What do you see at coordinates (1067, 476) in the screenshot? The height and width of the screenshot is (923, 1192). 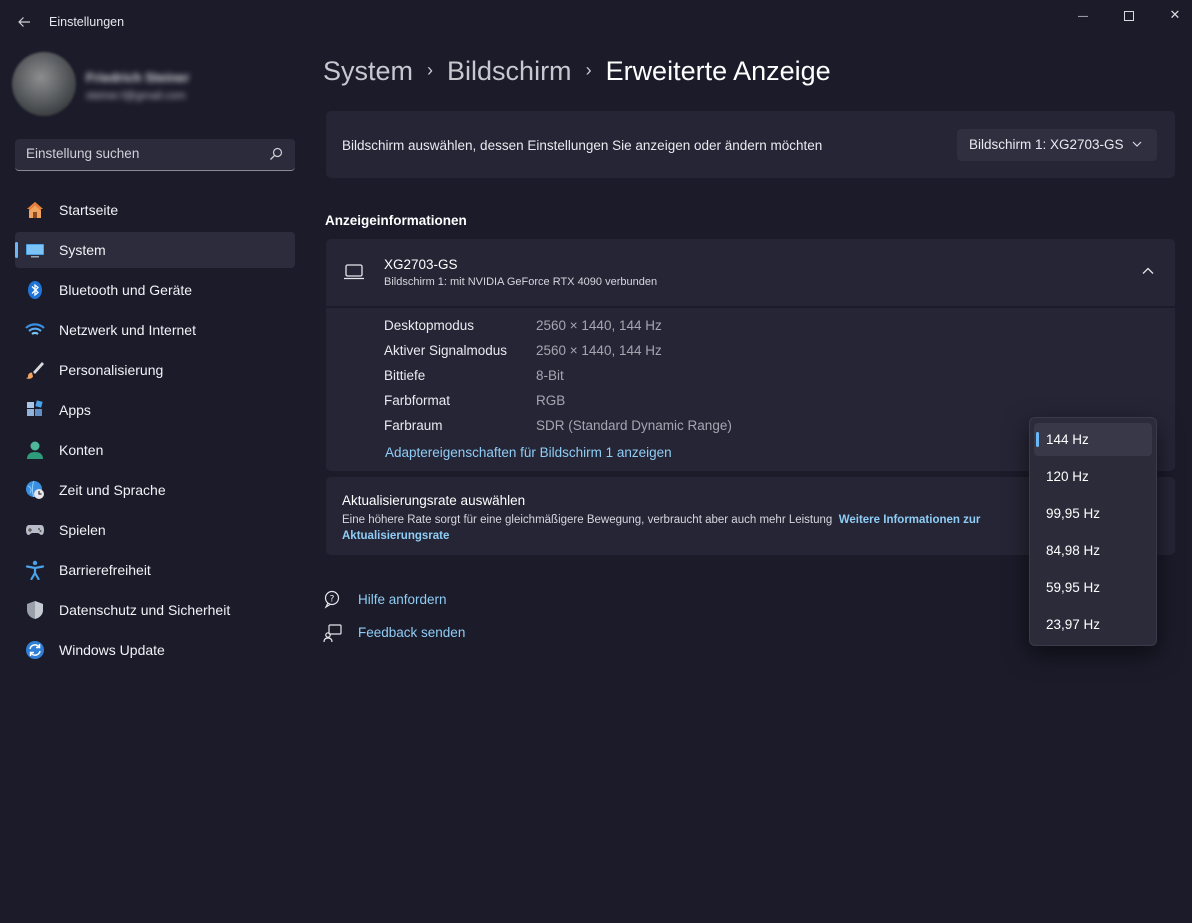 I see `refresh-rate-option-label: 120 Hz` at bounding box center [1067, 476].